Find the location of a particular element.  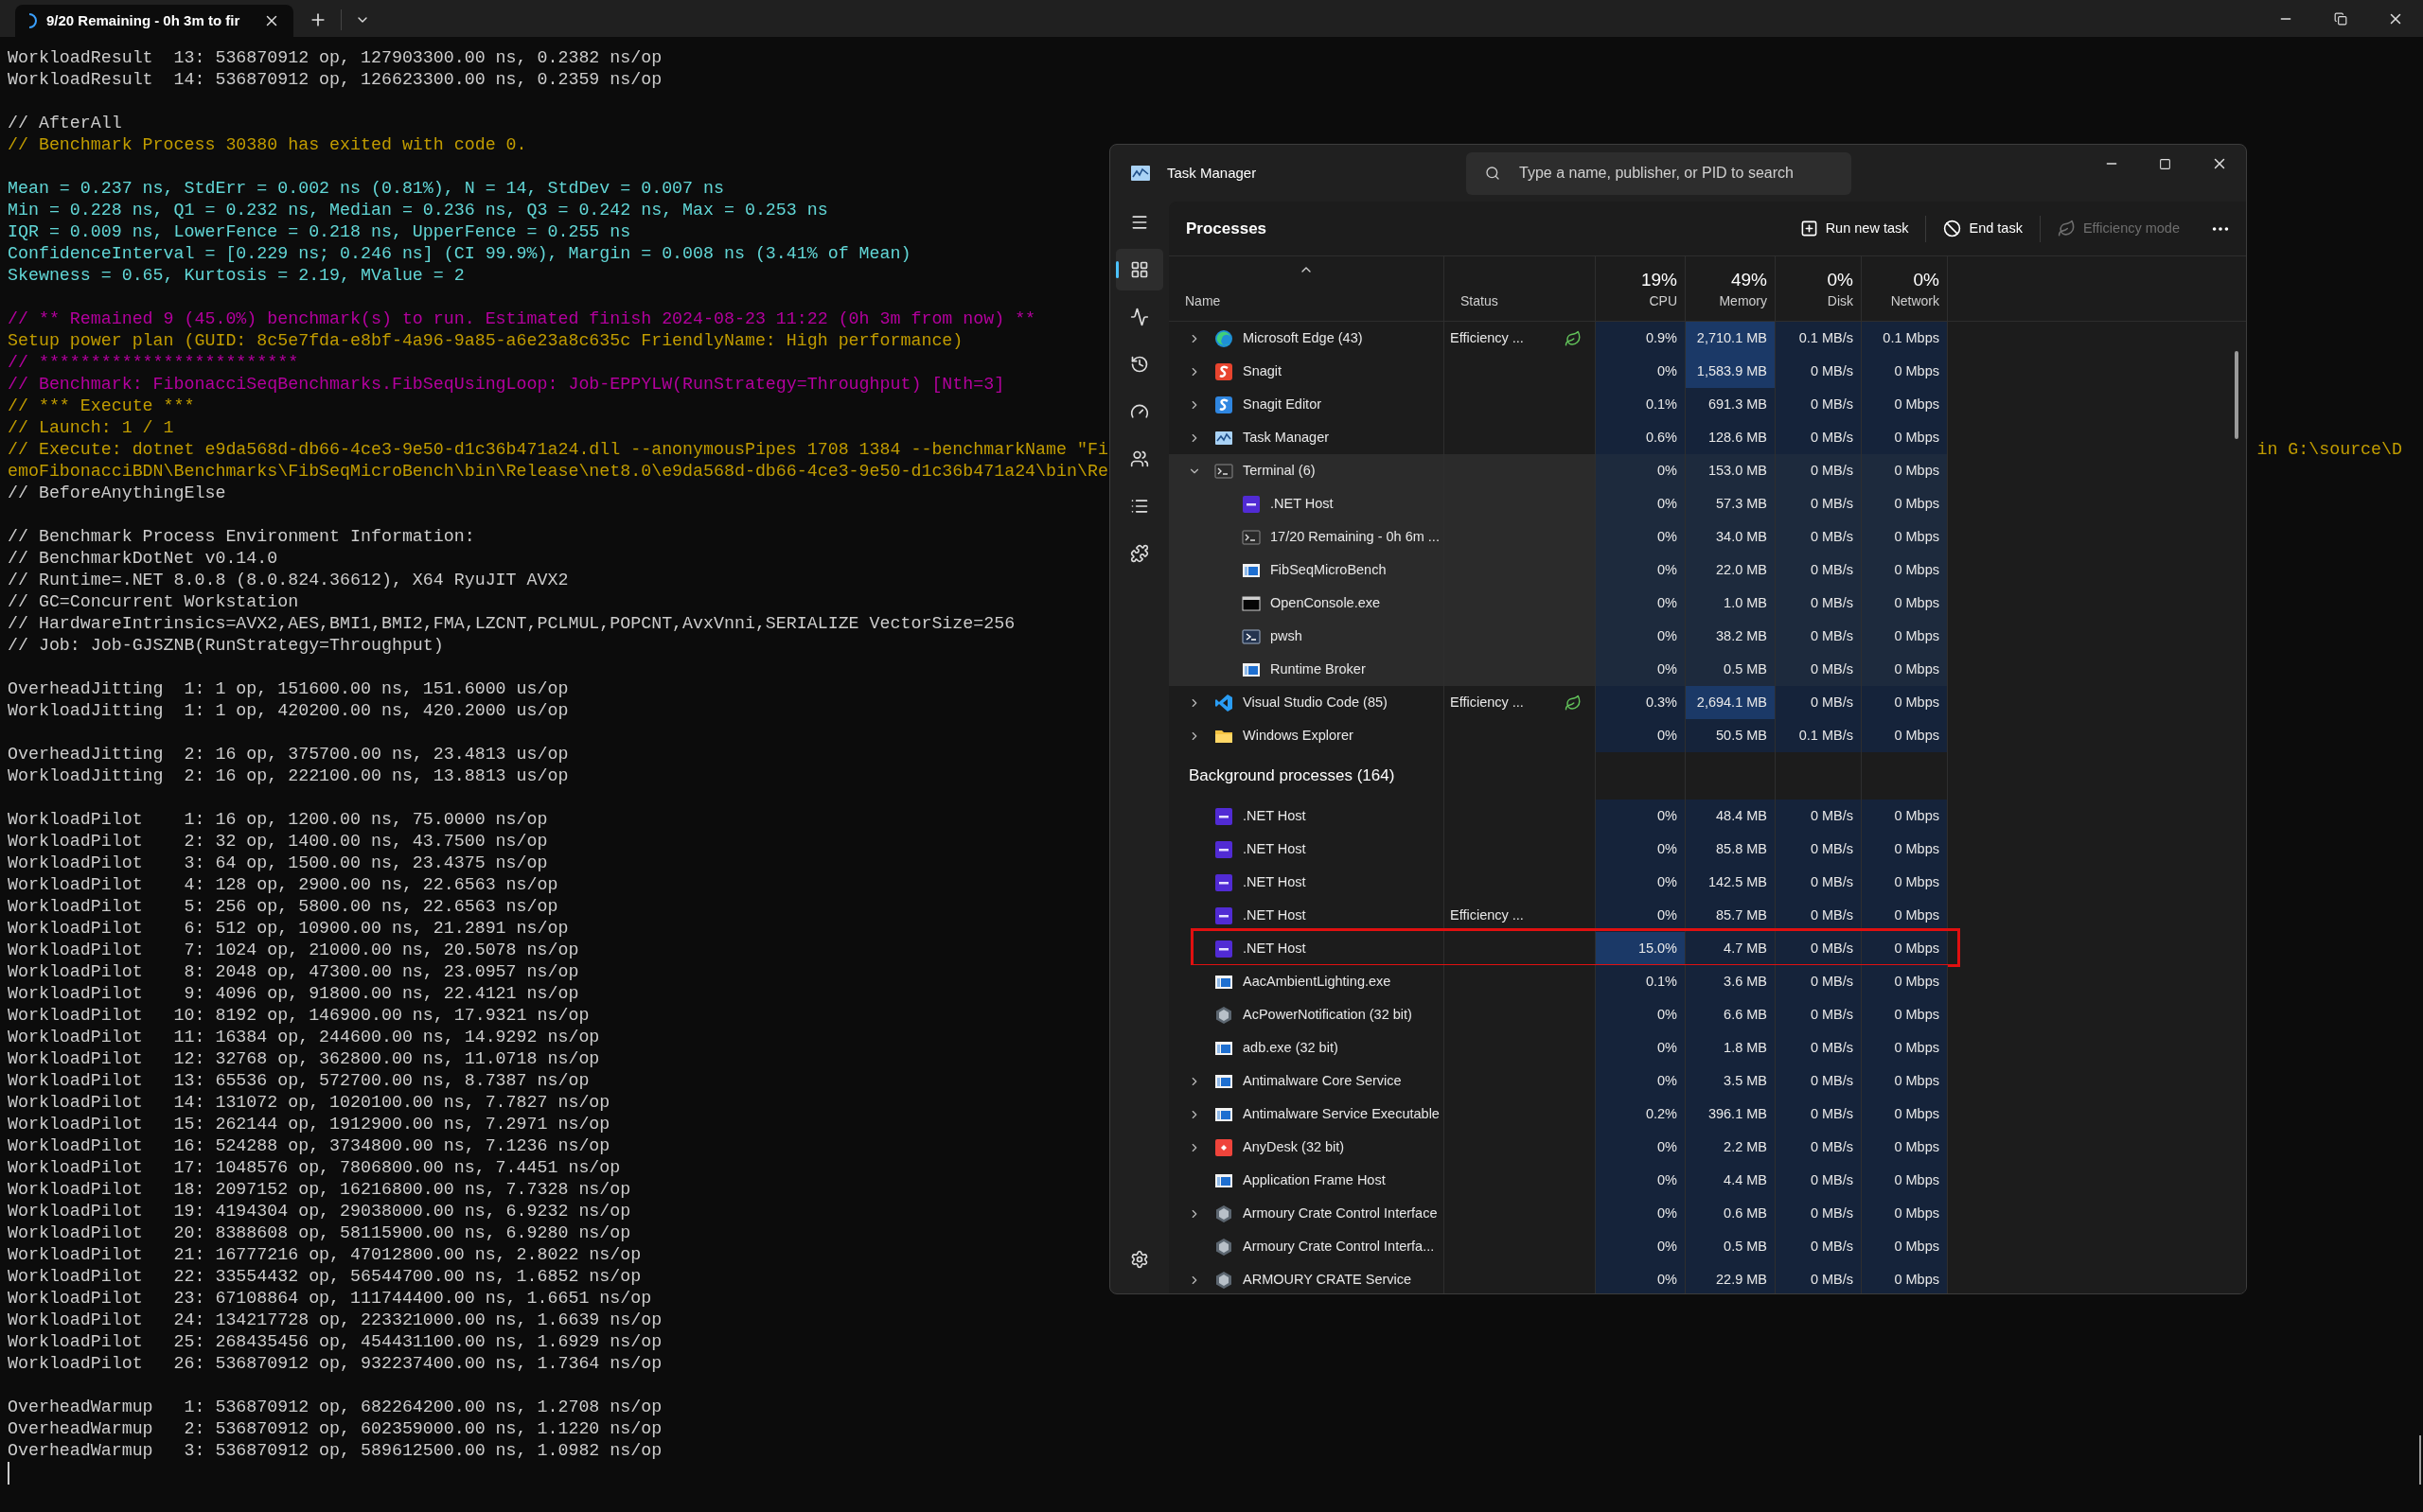

toolbar-button: Run new task is located at coordinates (1854, 228).